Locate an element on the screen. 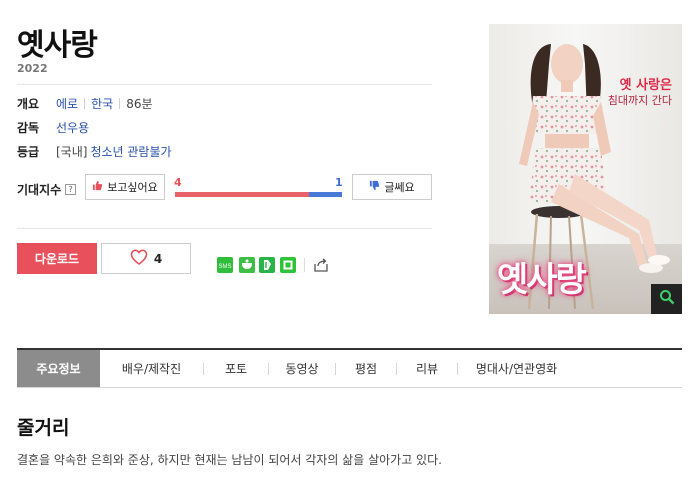 Image resolution: width=693 pixels, height=486 pixels. meh-button: 글쎄요 is located at coordinates (392, 187).